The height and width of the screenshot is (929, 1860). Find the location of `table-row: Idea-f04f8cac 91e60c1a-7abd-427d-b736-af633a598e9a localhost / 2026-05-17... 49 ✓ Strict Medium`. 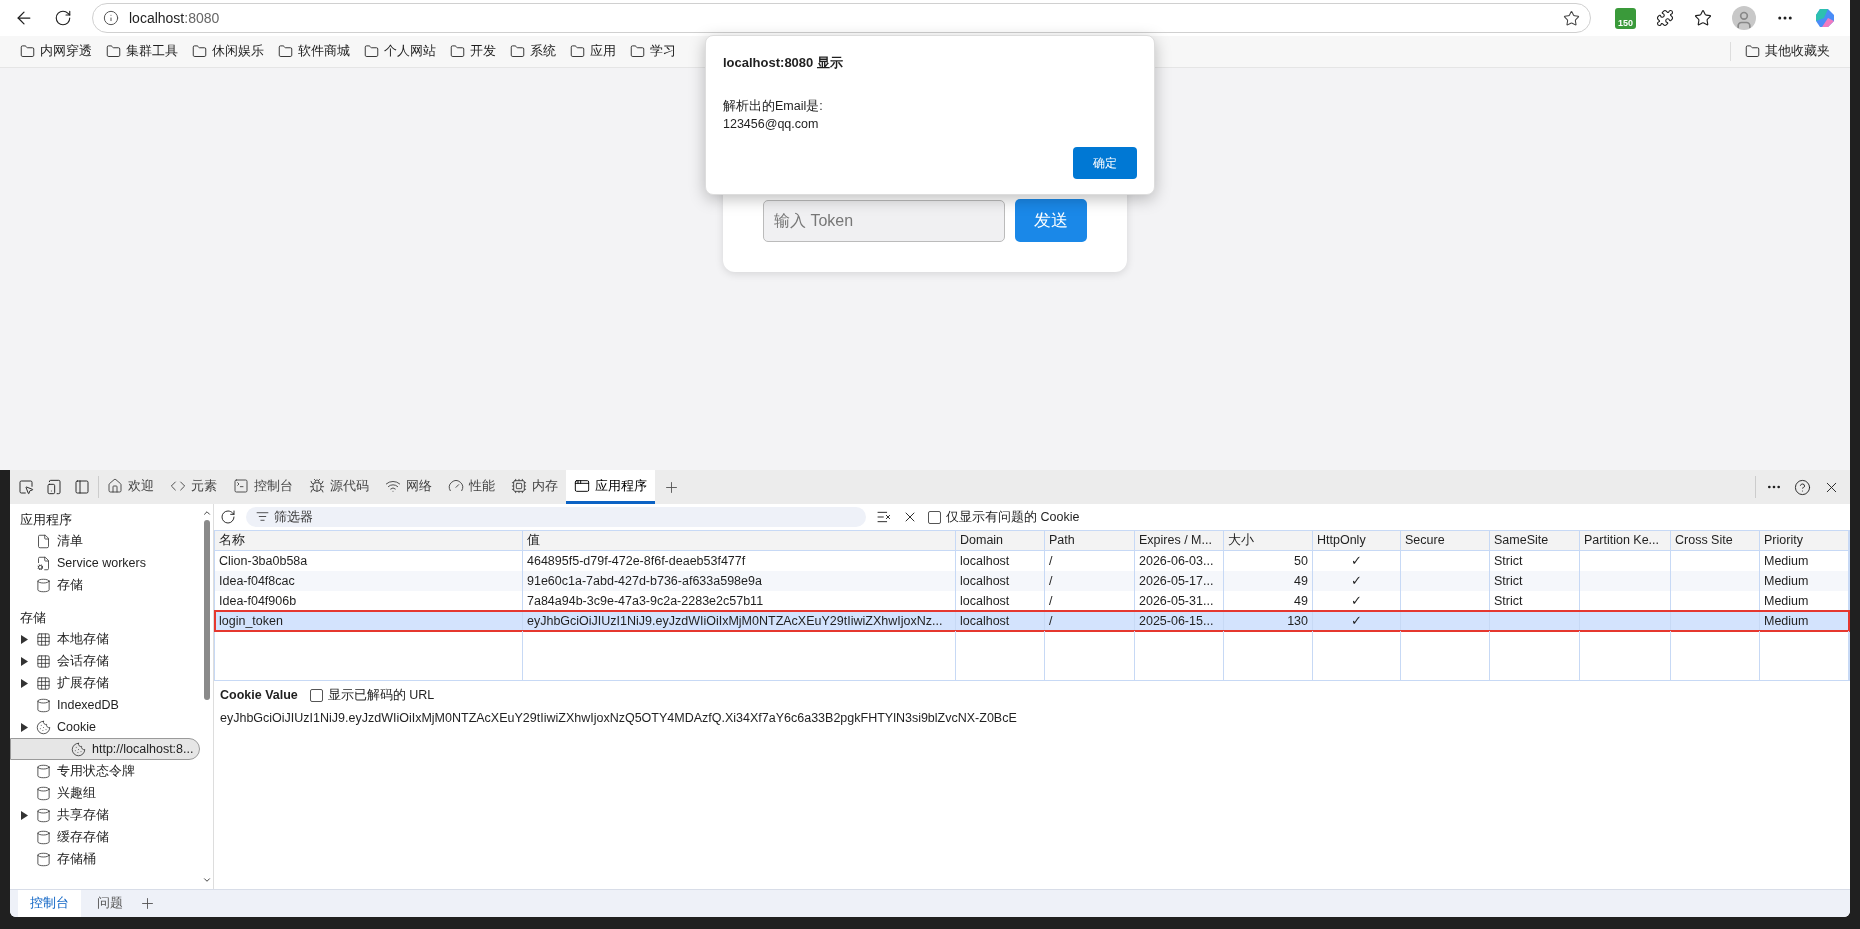

table-row: Idea-f04f8cac 91e60c1a-7abd-427d-b736-af633a598e9a localhost / 2026-05-17... 49 ✓ Strict Medium is located at coordinates (1032, 581).